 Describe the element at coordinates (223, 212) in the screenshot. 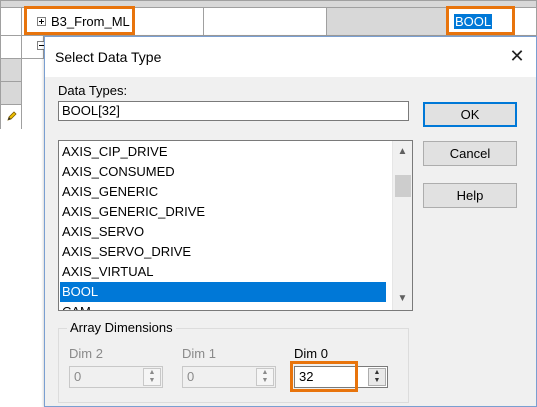

I see `list-item: AXIS_GENERIC_DRIVE` at that location.